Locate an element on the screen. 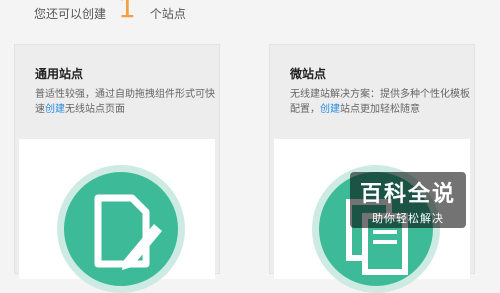  document-pencil-icon is located at coordinates (128, 232).